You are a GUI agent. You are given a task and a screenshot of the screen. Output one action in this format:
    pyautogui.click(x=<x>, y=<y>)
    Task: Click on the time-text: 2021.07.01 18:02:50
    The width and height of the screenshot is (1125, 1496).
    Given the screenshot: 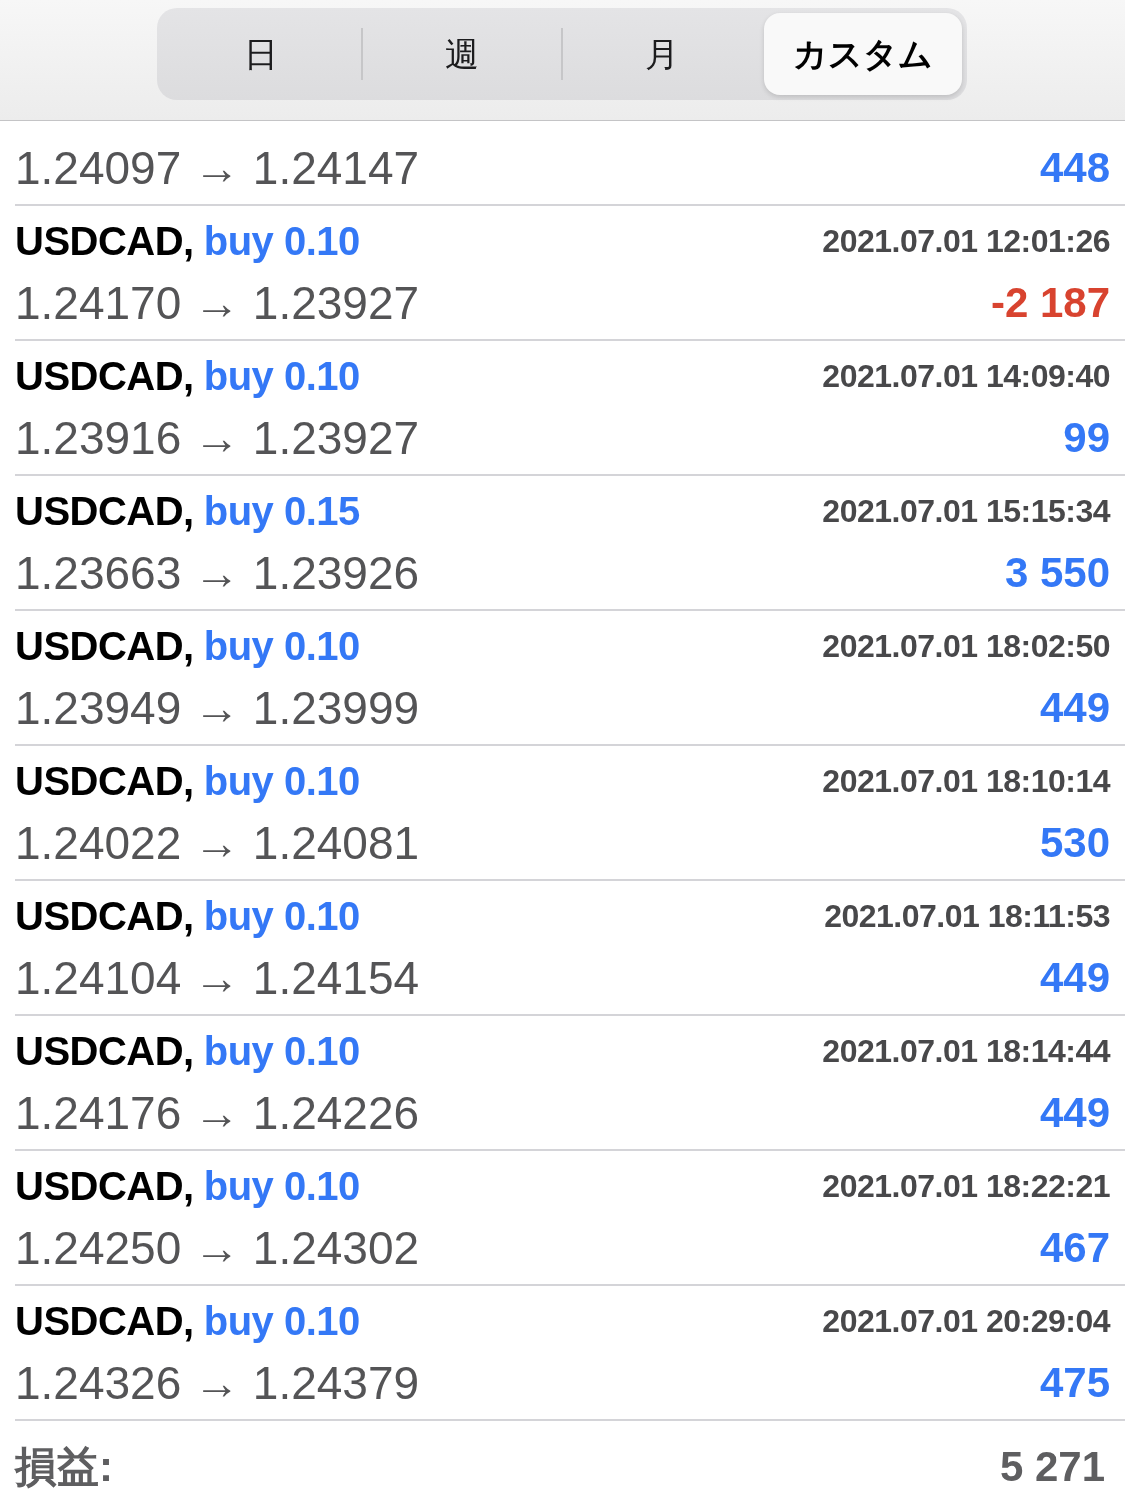 What is the action you would take?
    pyautogui.click(x=966, y=646)
    